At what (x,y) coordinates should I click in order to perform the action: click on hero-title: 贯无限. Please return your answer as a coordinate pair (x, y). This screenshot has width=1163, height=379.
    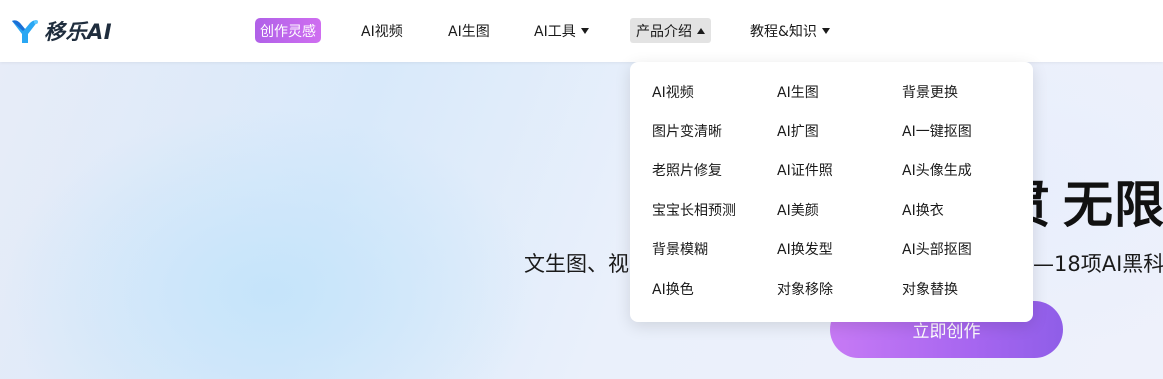
    Looking at the image, I should click on (1081, 205).